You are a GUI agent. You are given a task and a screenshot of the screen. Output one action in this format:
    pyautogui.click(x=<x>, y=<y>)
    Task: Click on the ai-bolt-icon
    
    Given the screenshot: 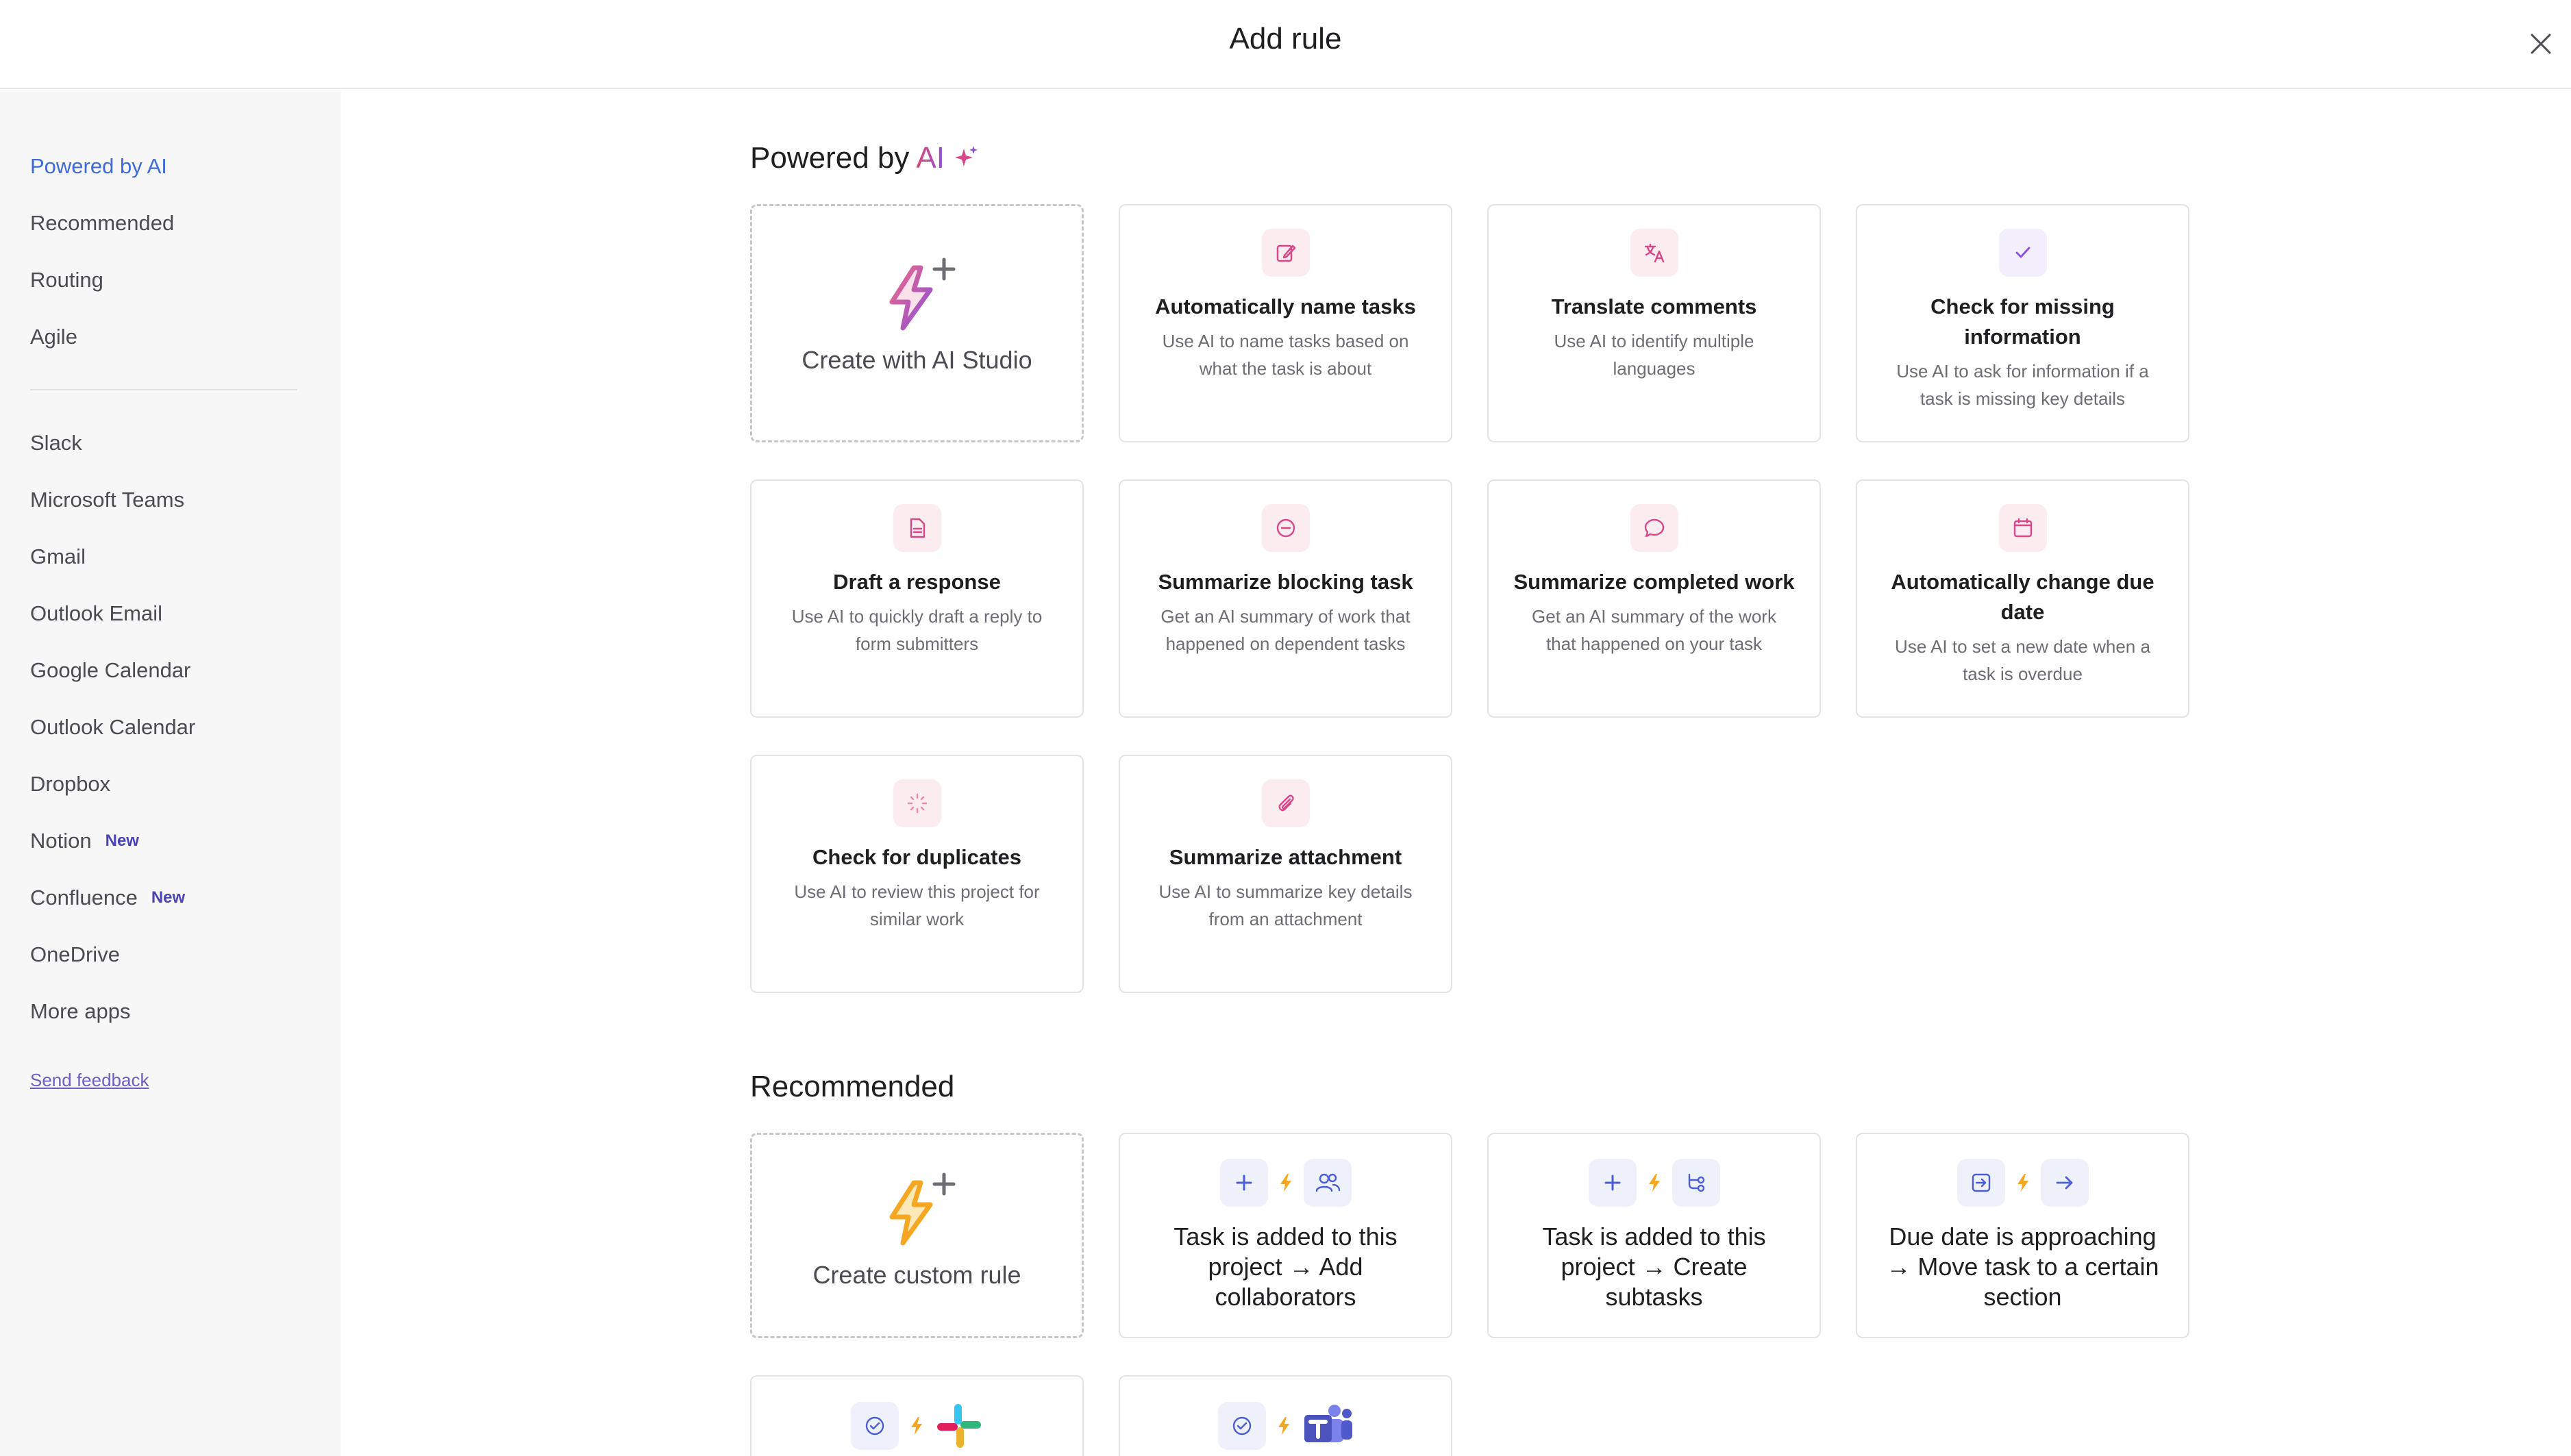 What is the action you would take?
    pyautogui.click(x=922, y=294)
    